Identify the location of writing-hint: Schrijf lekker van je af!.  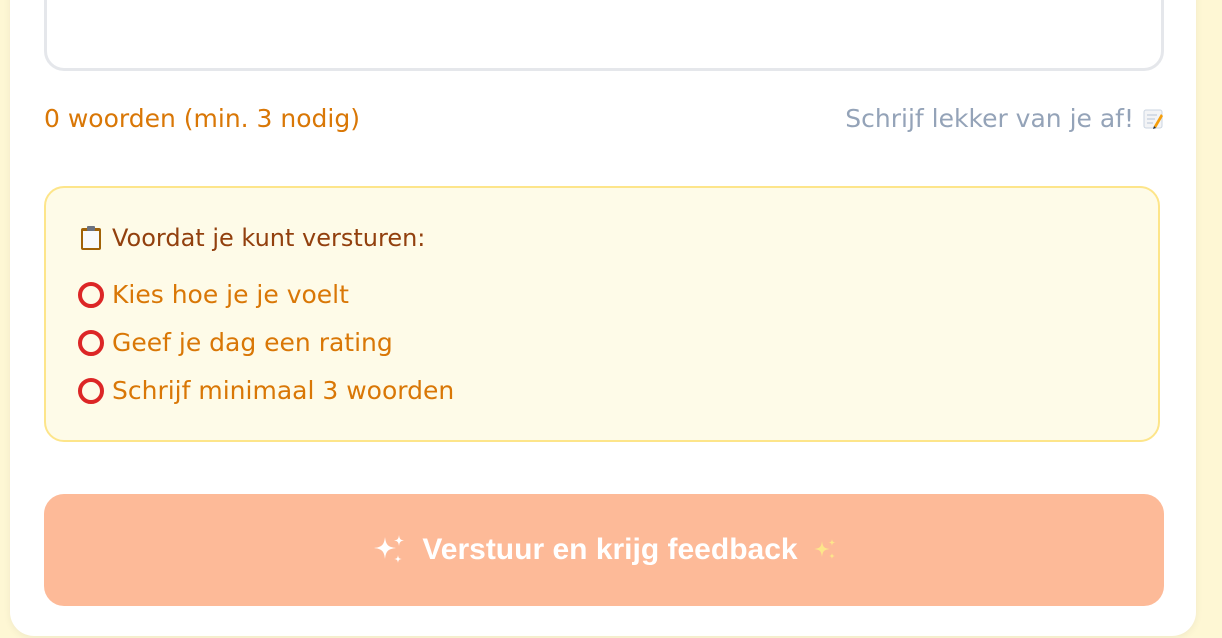
(1004, 118).